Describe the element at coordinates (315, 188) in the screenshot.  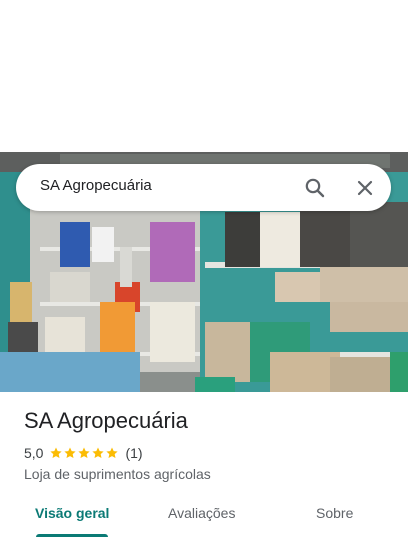
I see `search-icon` at that location.